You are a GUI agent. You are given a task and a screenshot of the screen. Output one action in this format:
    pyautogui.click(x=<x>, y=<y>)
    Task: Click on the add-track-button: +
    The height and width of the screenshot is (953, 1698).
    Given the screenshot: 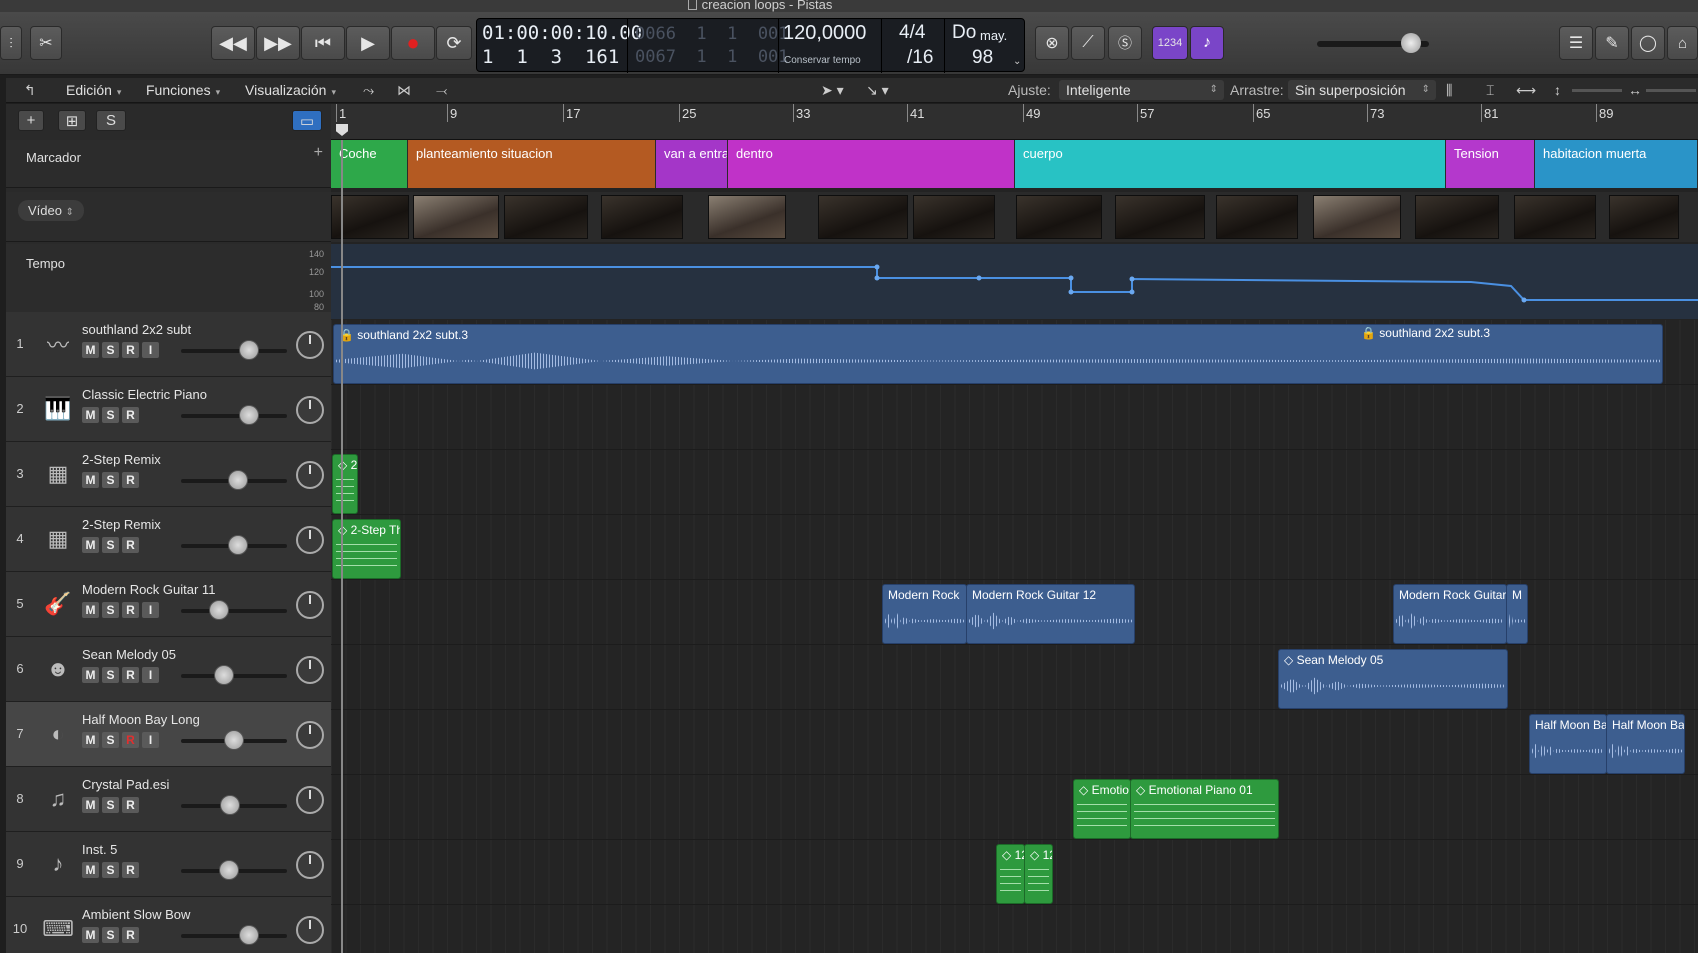 What is the action you would take?
    pyautogui.click(x=31, y=120)
    